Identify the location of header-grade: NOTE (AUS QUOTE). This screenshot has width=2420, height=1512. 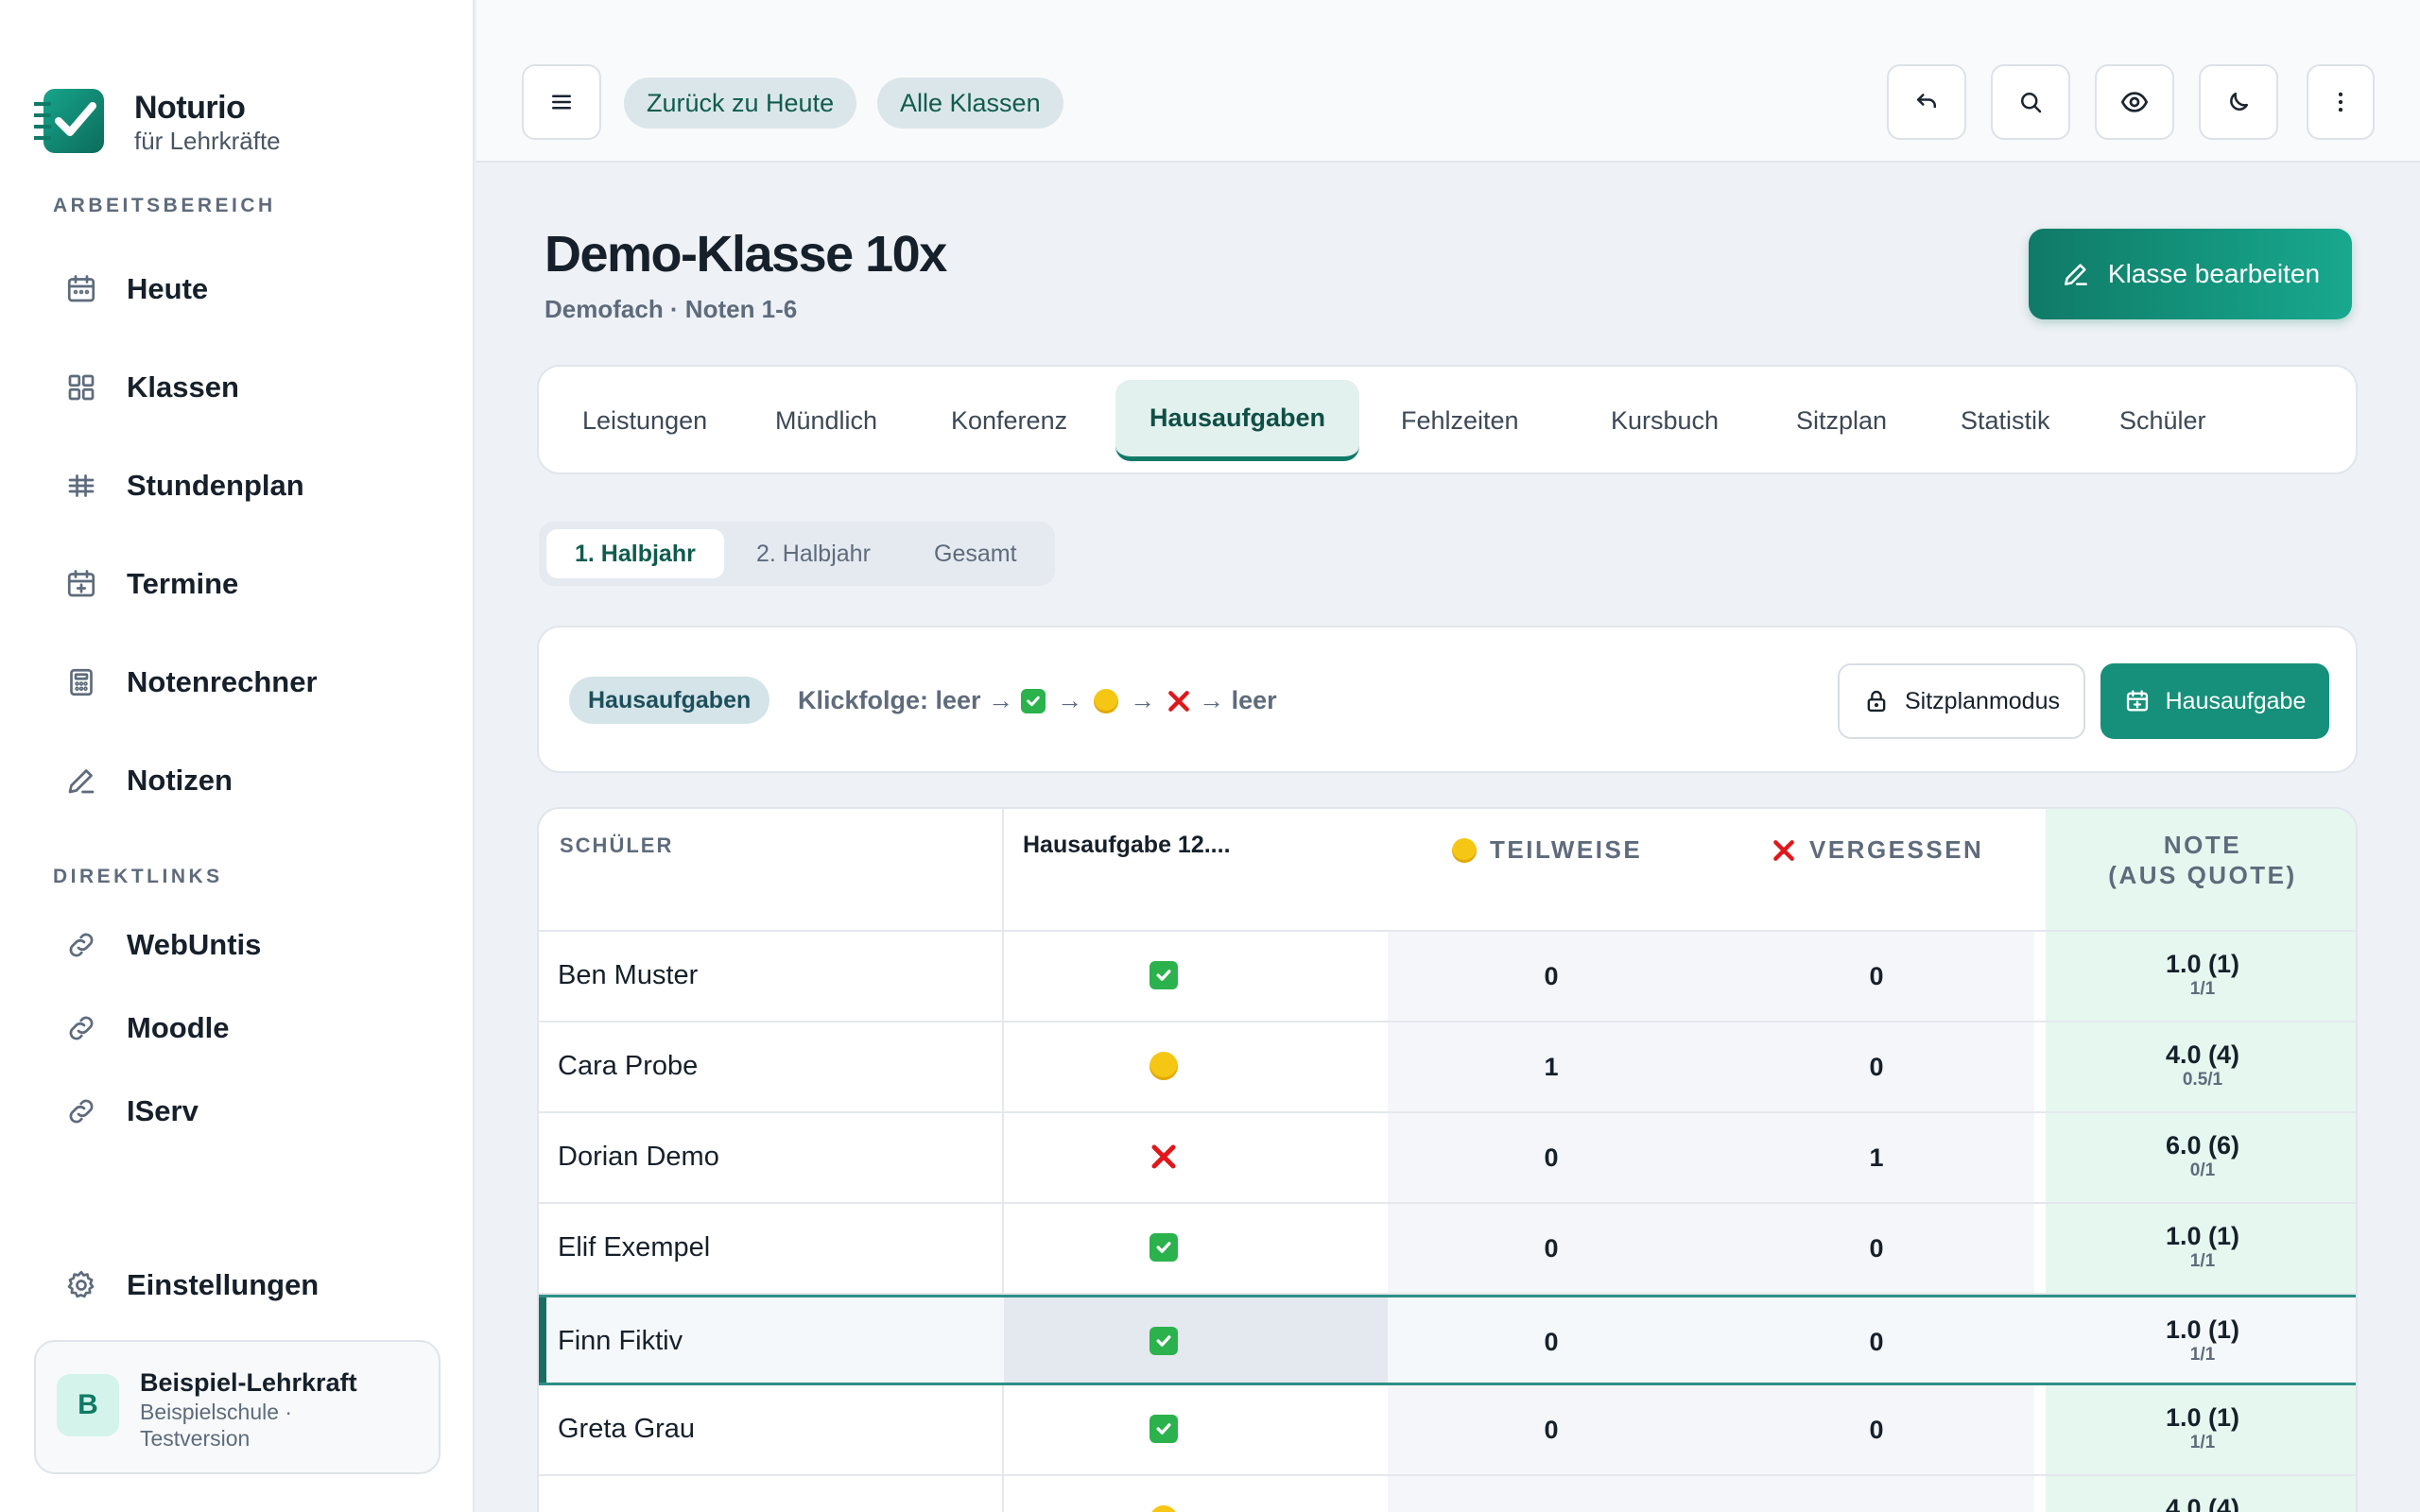
(2201, 860).